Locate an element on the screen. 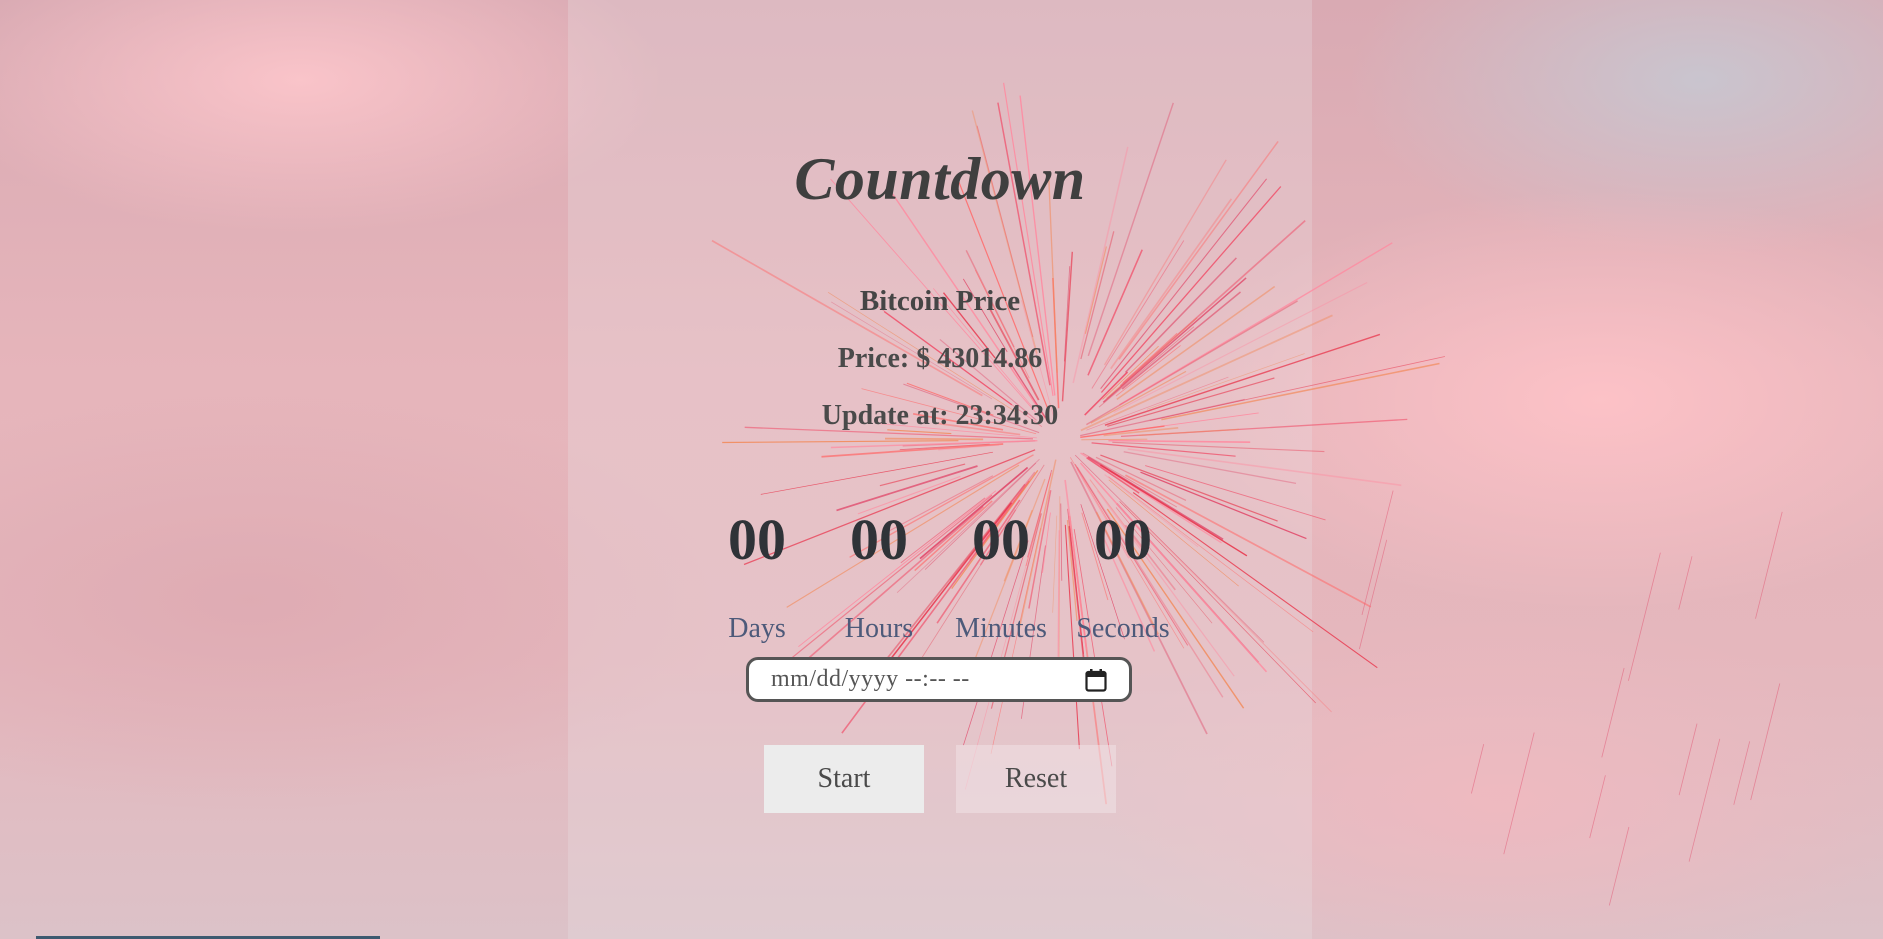 This screenshot has width=1883, height=939. hours-value: 00 is located at coordinates (879, 539).